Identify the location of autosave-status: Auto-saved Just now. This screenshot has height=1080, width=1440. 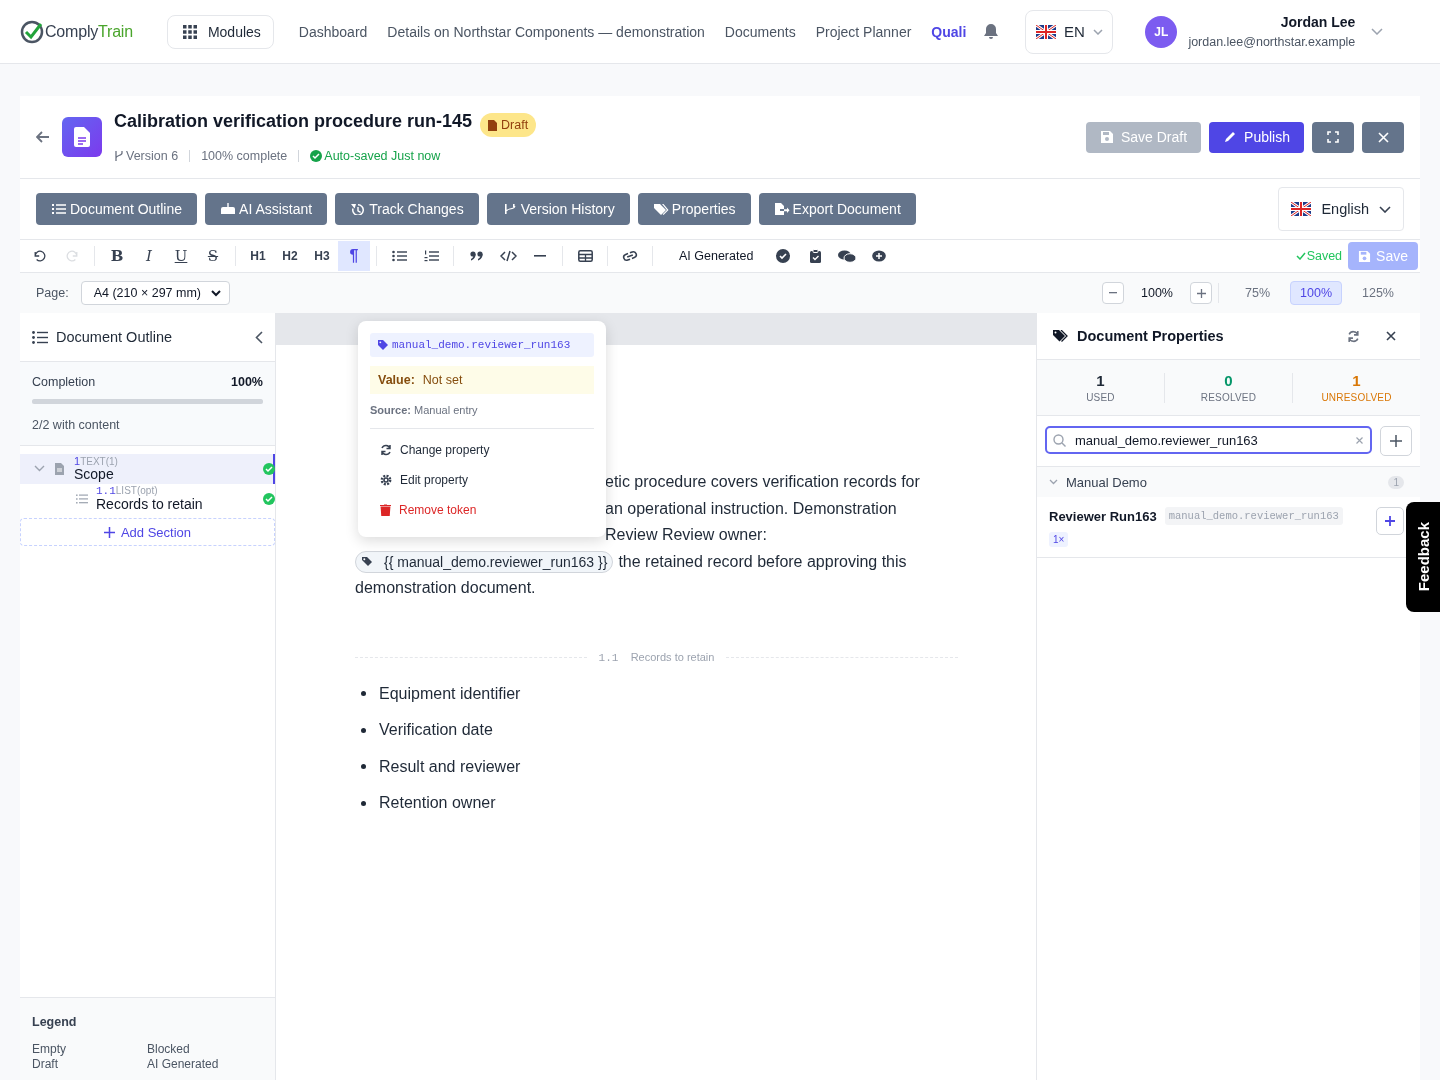
(382, 156).